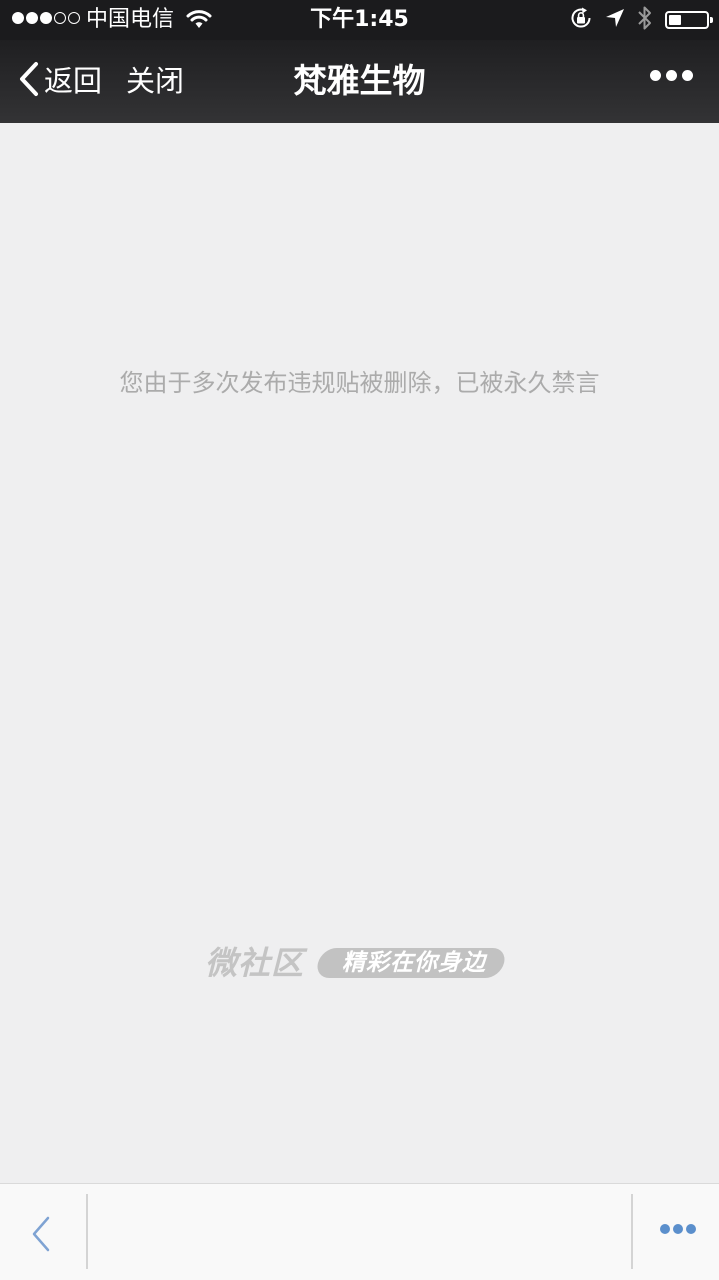 This screenshot has width=719, height=1280. I want to click on more-options-button, so click(671, 75).